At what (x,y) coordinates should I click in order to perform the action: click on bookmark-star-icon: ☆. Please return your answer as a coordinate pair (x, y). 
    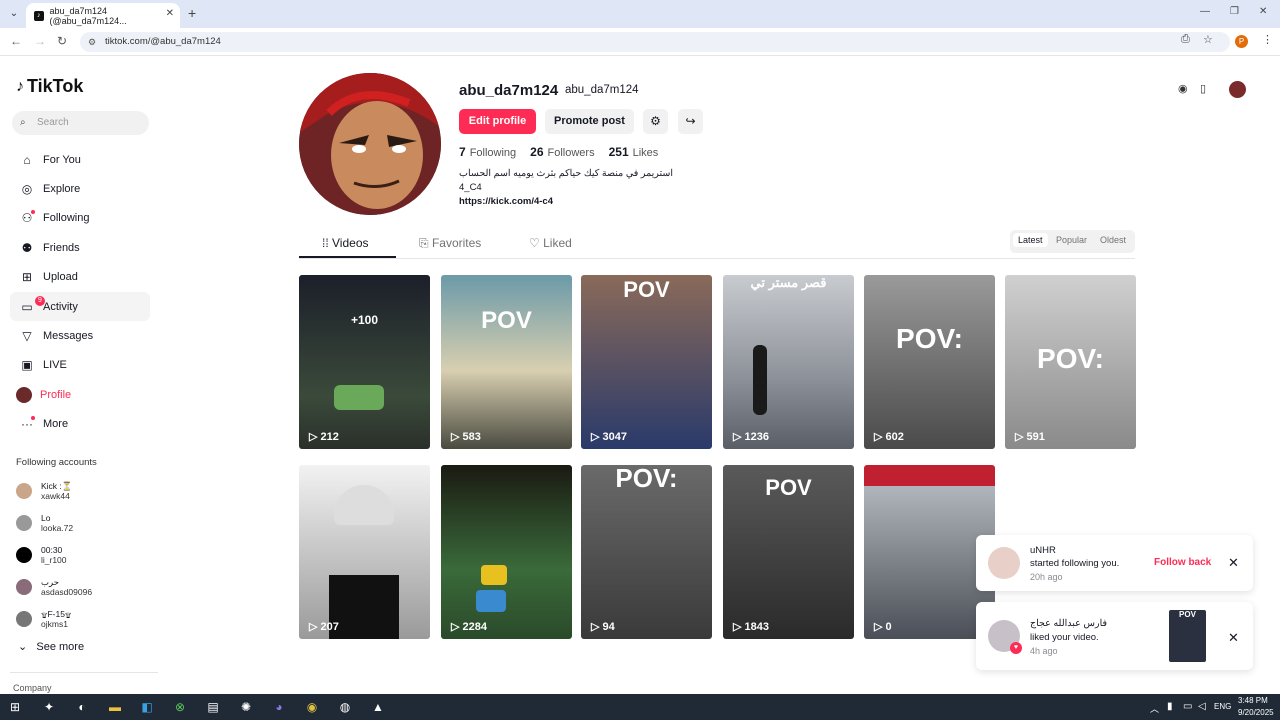
    Looking at the image, I should click on (1208, 39).